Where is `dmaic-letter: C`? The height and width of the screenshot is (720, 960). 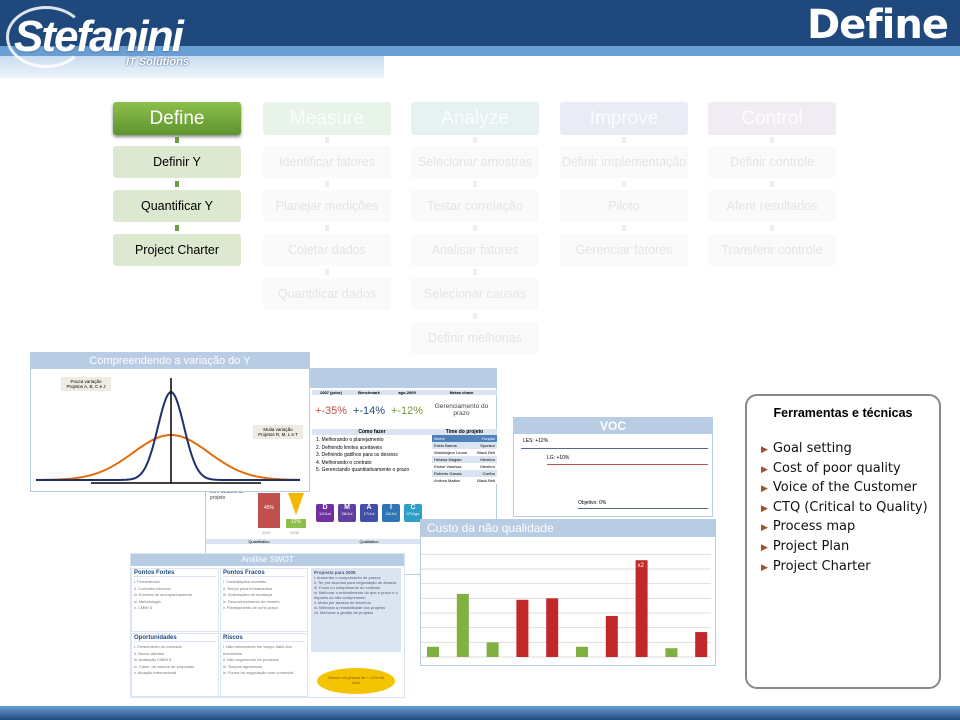
dmaic-letter: C is located at coordinates (413, 507).